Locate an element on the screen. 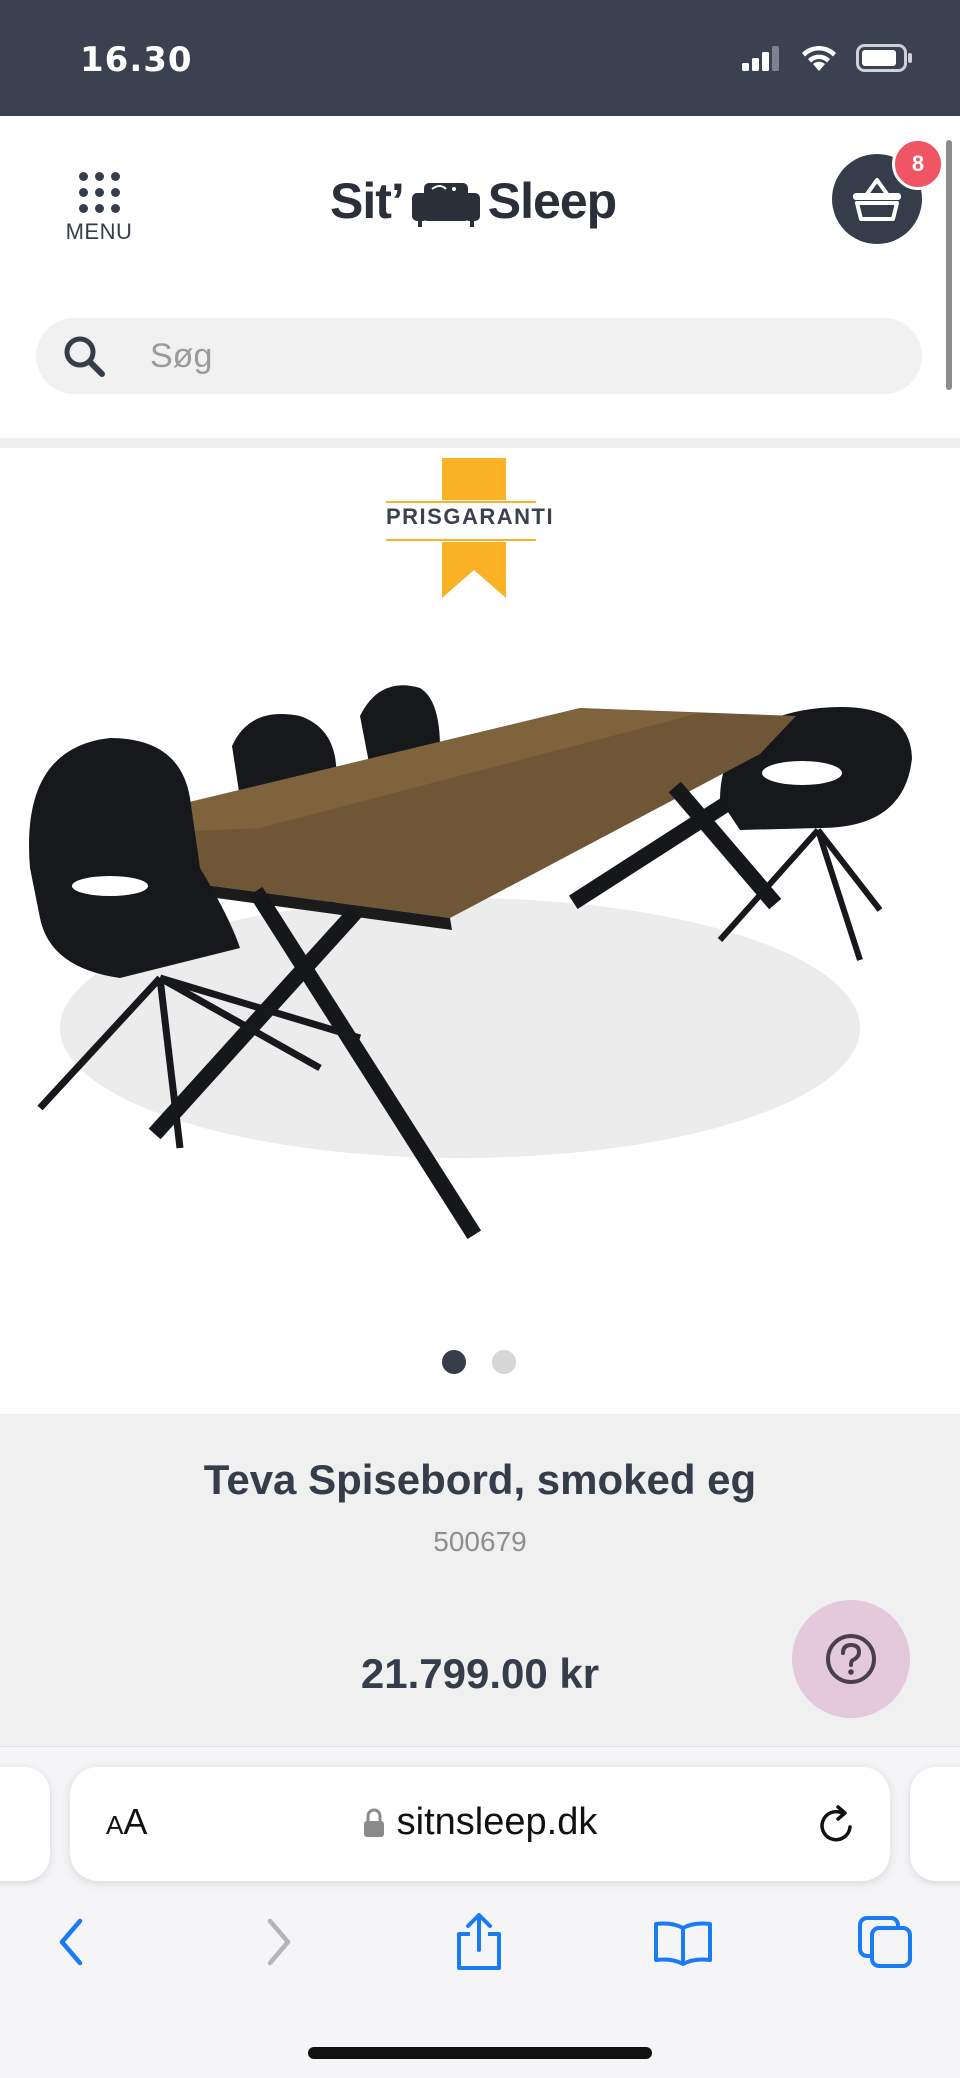 Image resolution: width=960 pixels, height=2078 pixels. menu-label: MENU is located at coordinates (99, 231).